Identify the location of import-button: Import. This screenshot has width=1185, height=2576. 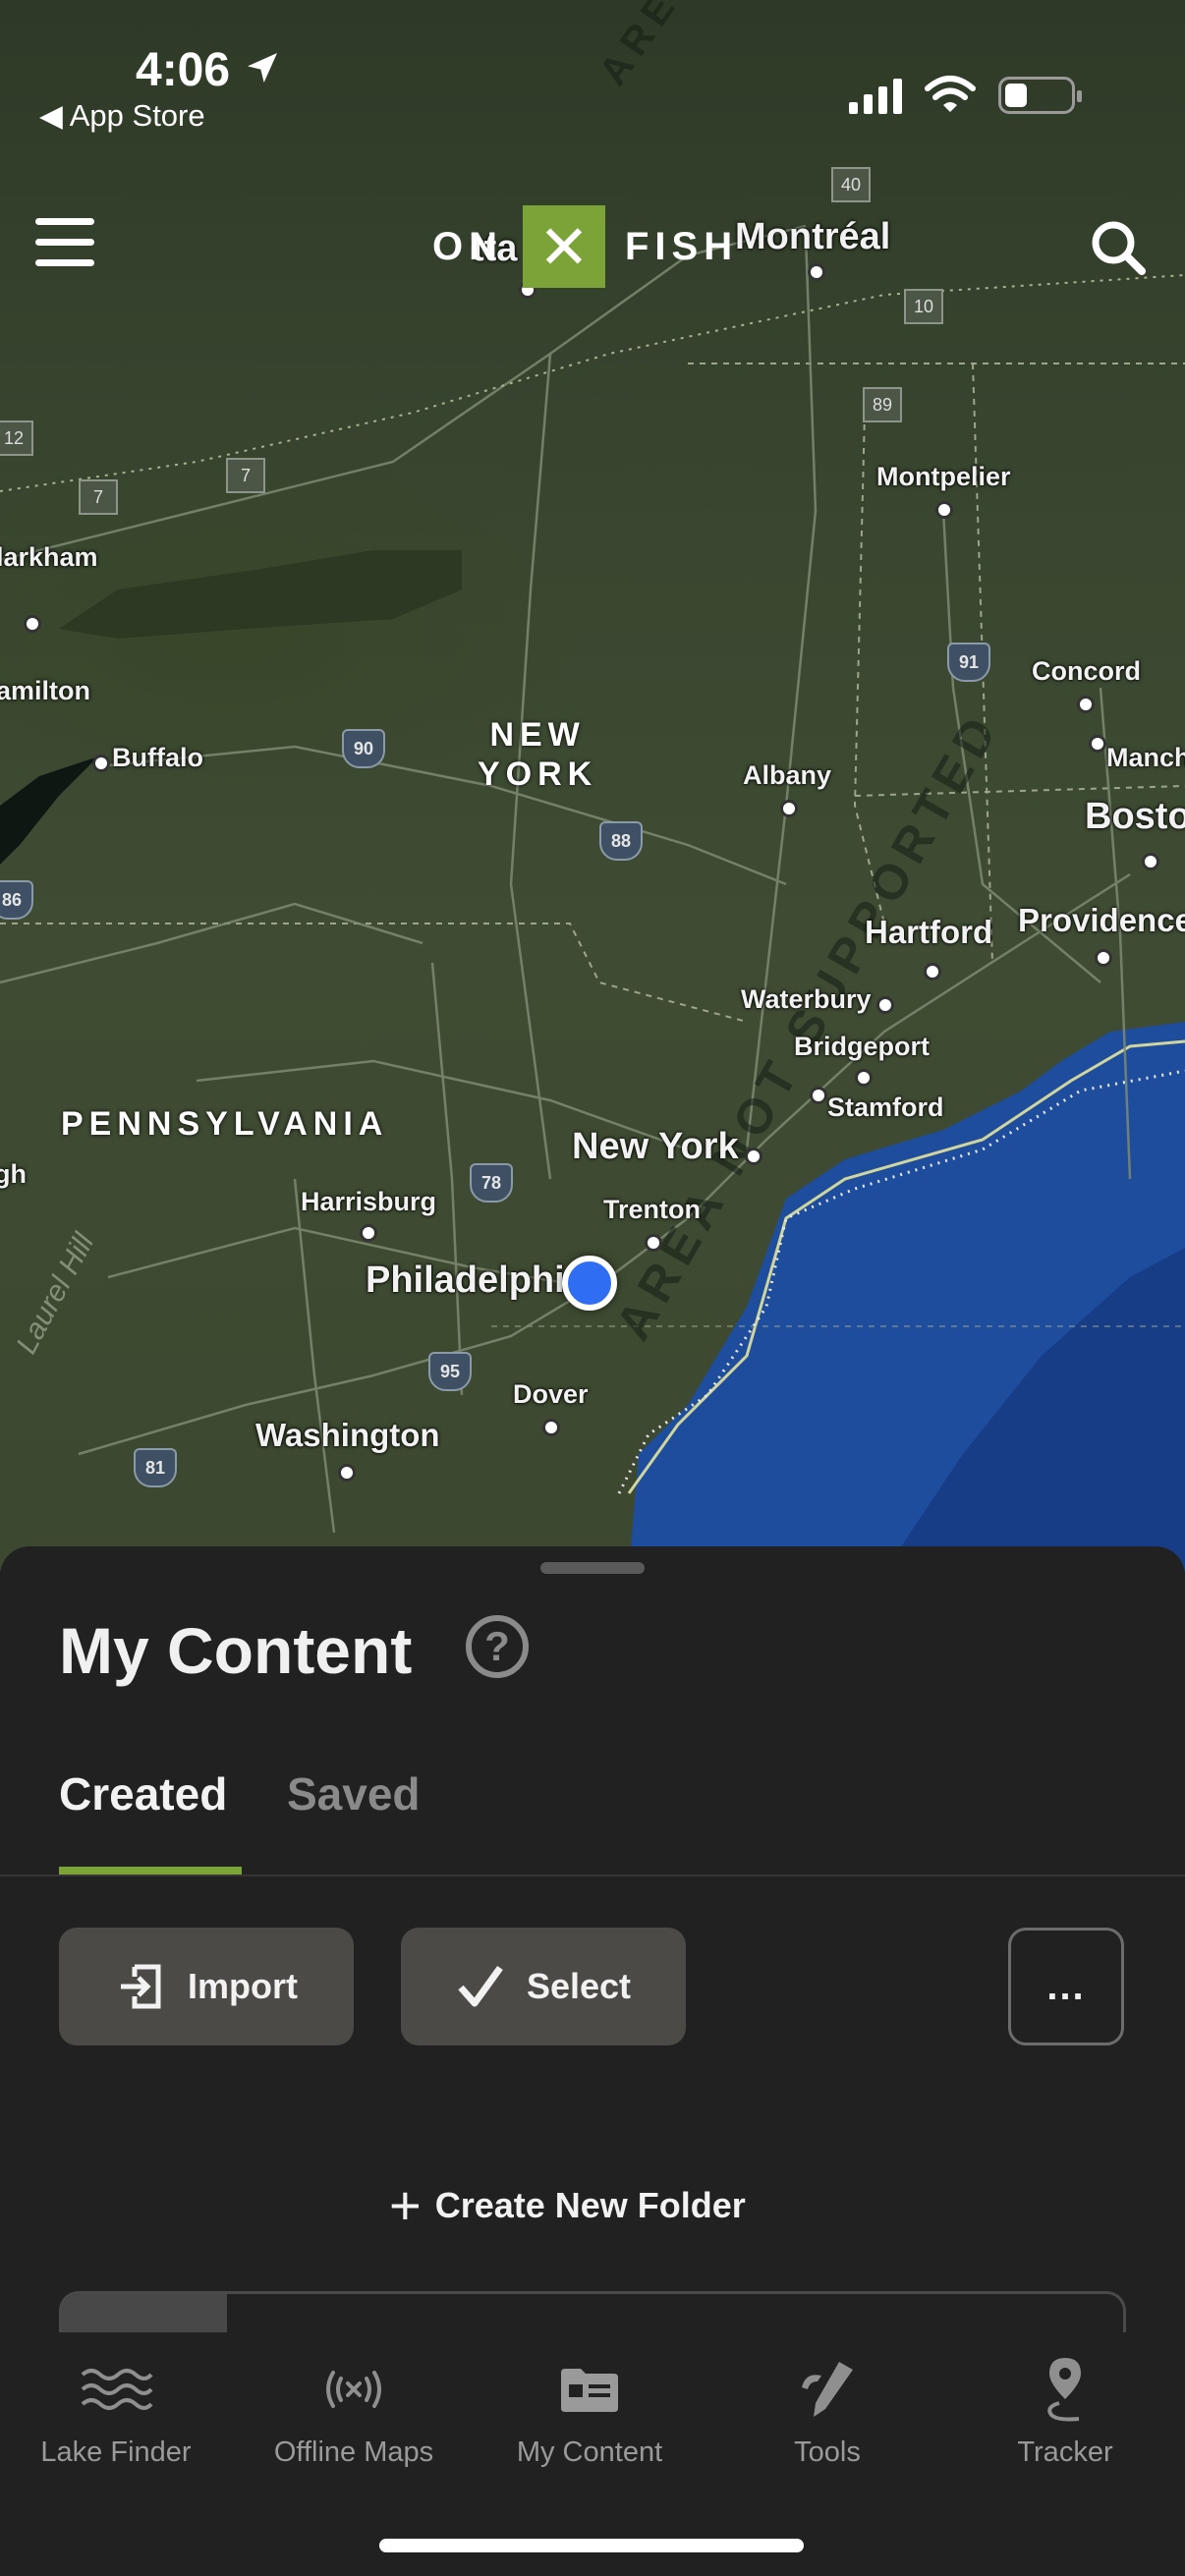
(207, 1986).